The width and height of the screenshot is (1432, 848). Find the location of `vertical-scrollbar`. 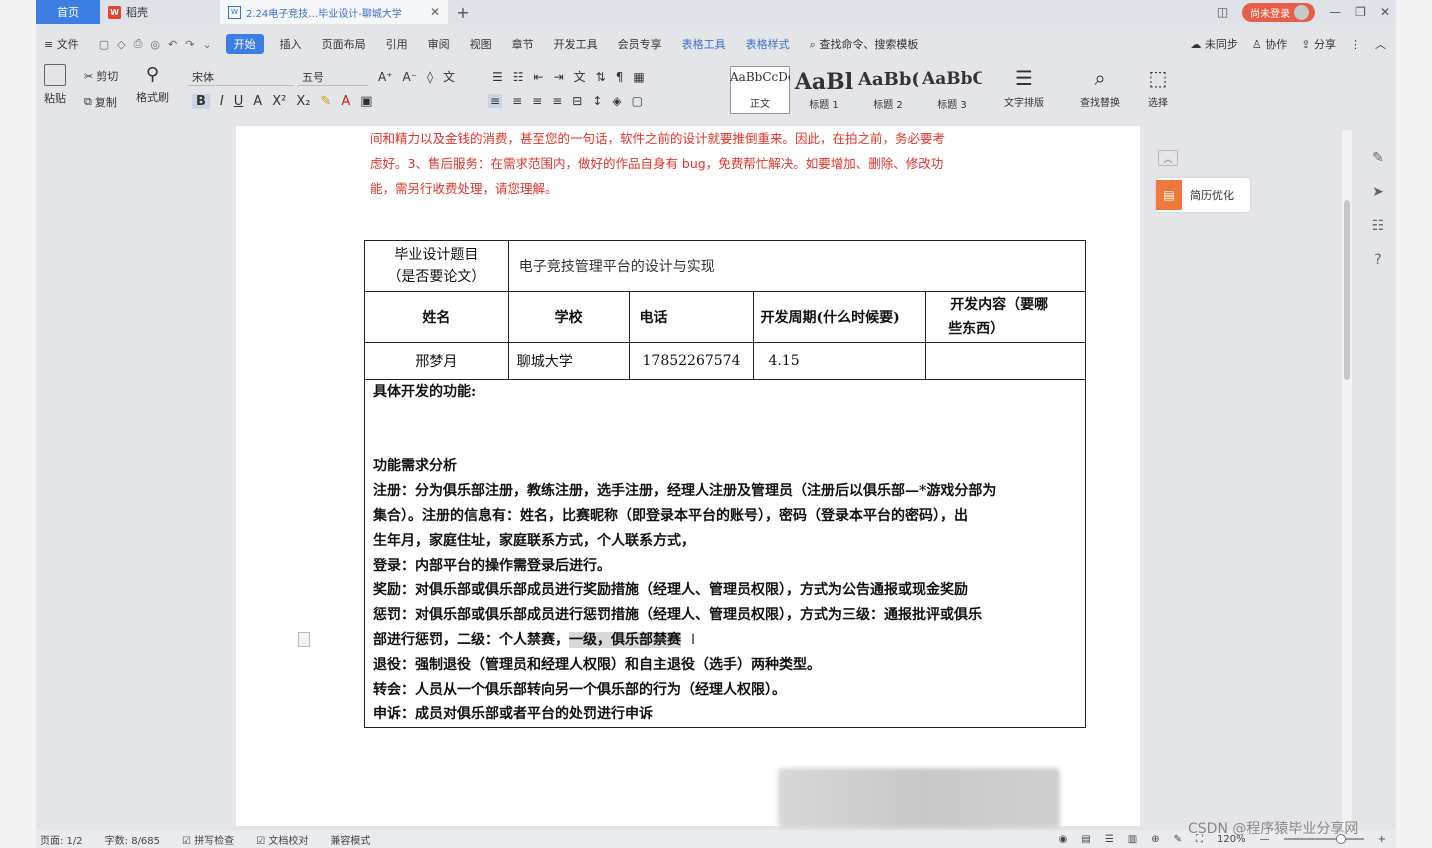

vertical-scrollbar is located at coordinates (1347, 489).